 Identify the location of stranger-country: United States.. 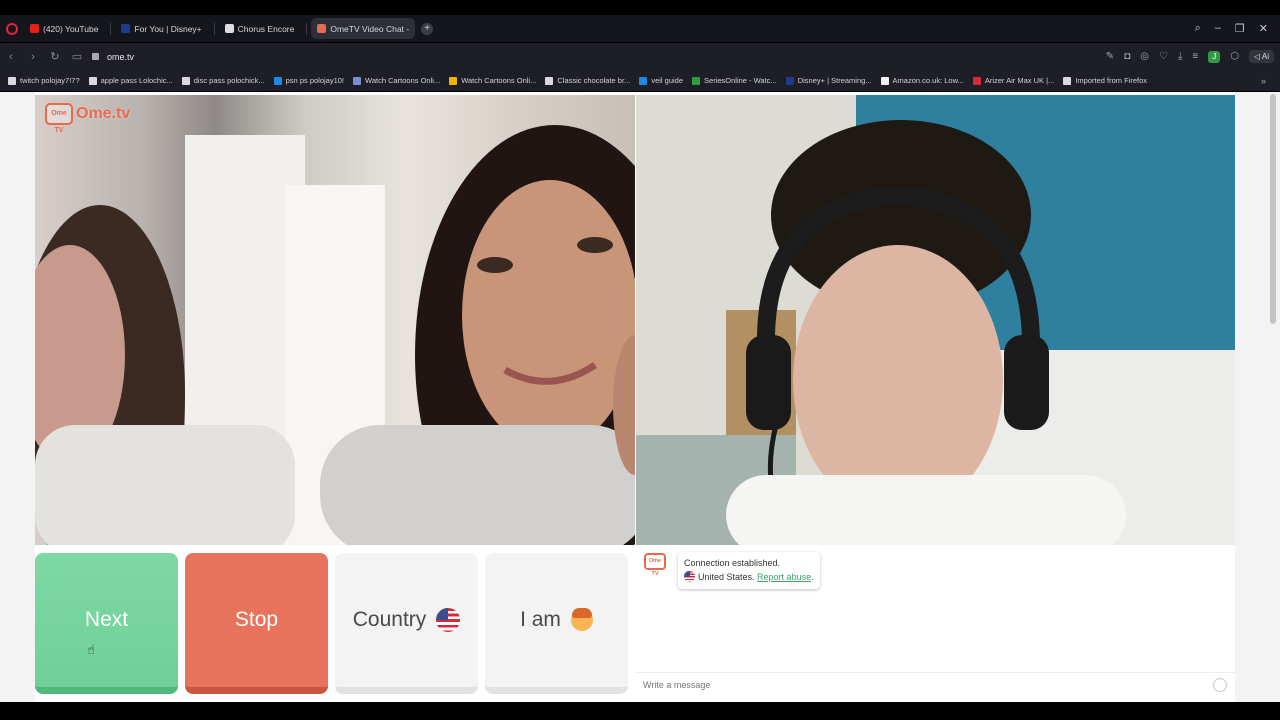
(726, 577).